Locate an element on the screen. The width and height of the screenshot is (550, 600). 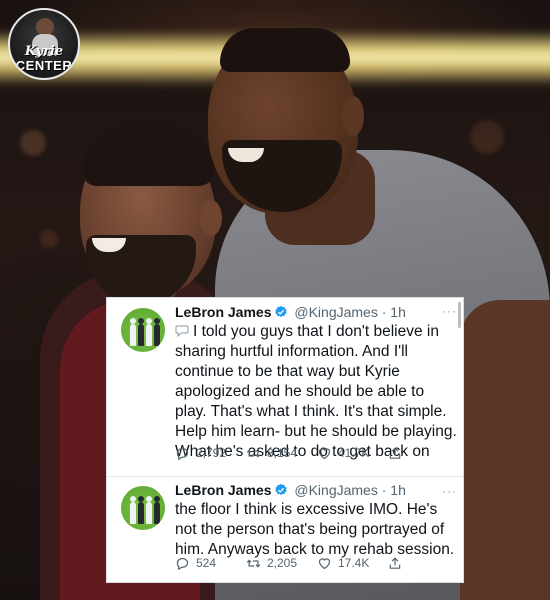
retweet-button: 2,205 is located at coordinates (281, 563).